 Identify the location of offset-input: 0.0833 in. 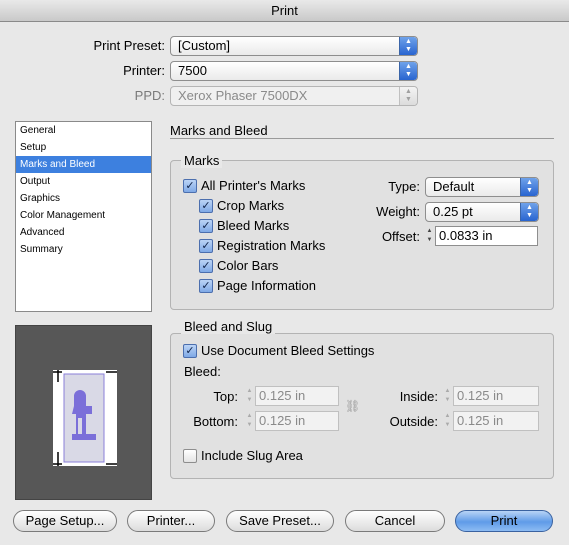
(486, 236).